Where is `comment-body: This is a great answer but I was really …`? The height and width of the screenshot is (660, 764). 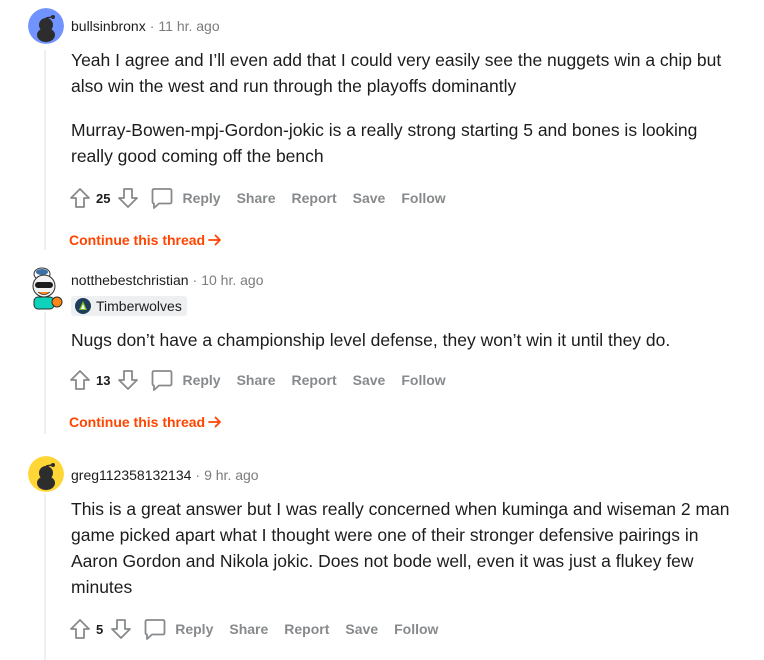
comment-body: This is a great answer but I was really … is located at coordinates (401, 548).